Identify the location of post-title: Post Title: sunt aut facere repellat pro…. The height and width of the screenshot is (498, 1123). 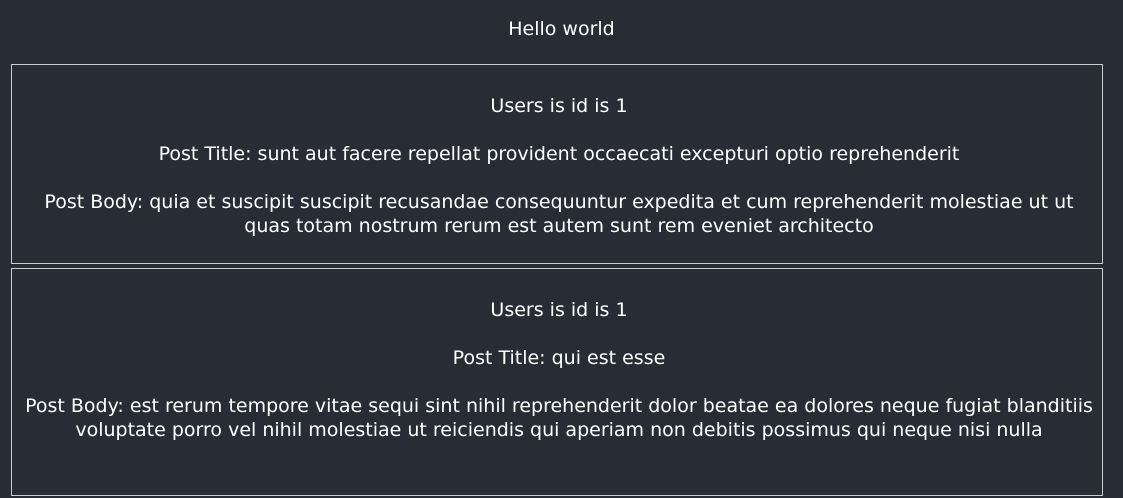
(559, 154).